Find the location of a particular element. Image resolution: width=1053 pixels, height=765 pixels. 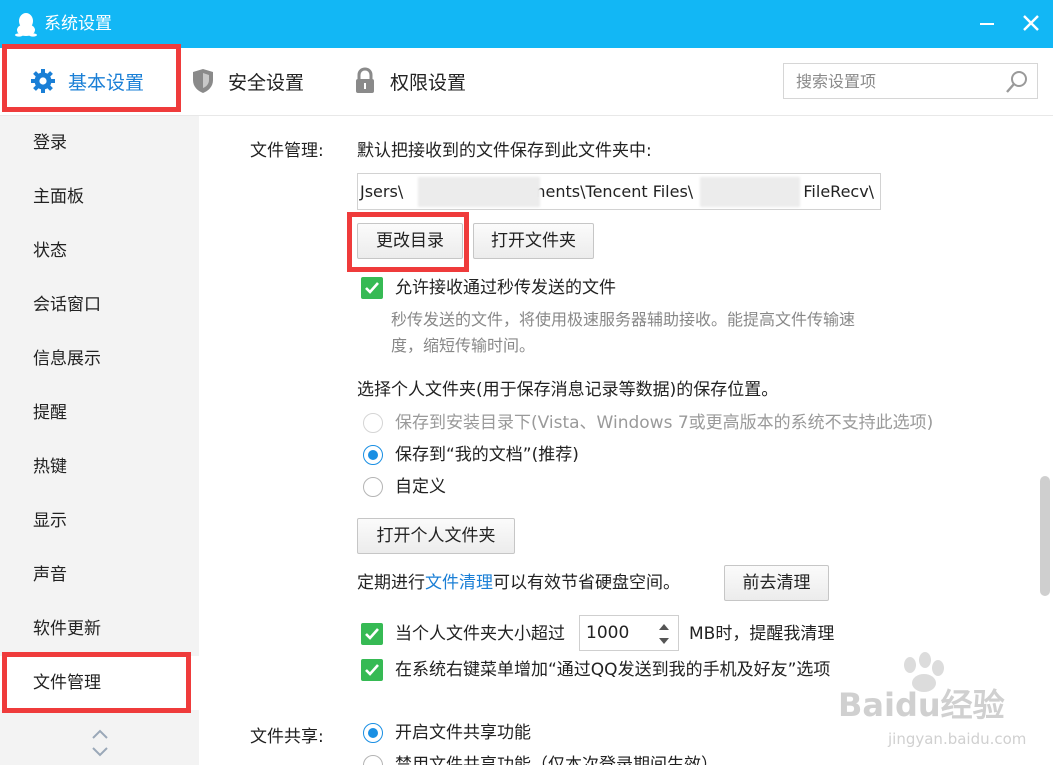

sidebar-item-status: 状态 is located at coordinates (99, 251).